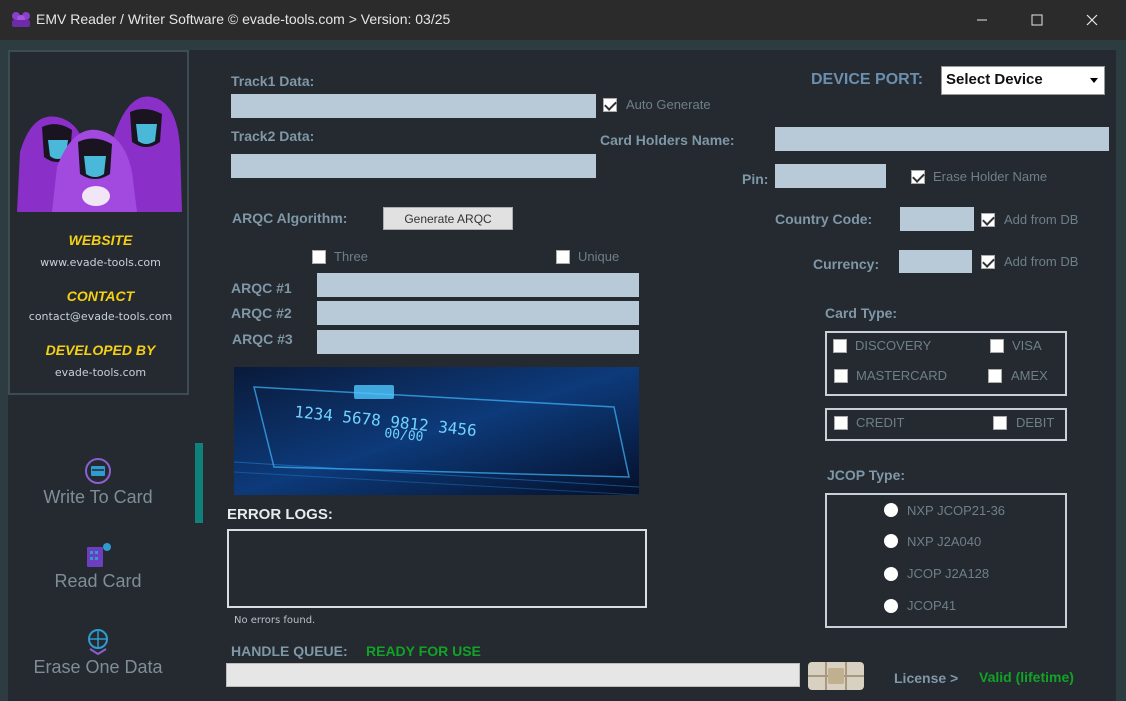 Image resolution: width=1126 pixels, height=701 pixels. What do you see at coordinates (100, 240) in the screenshot?
I see `website-heading: WEBSITE` at bounding box center [100, 240].